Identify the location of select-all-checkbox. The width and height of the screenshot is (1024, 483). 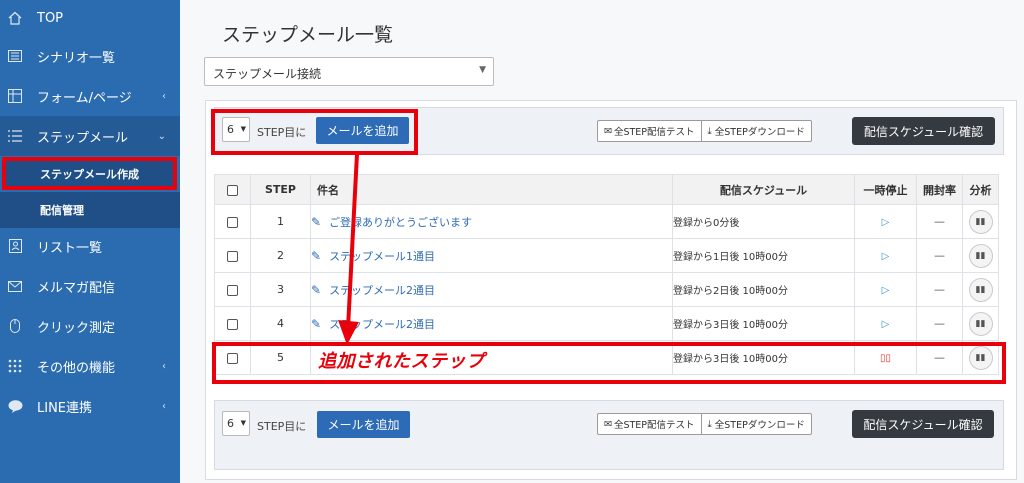
(232, 190).